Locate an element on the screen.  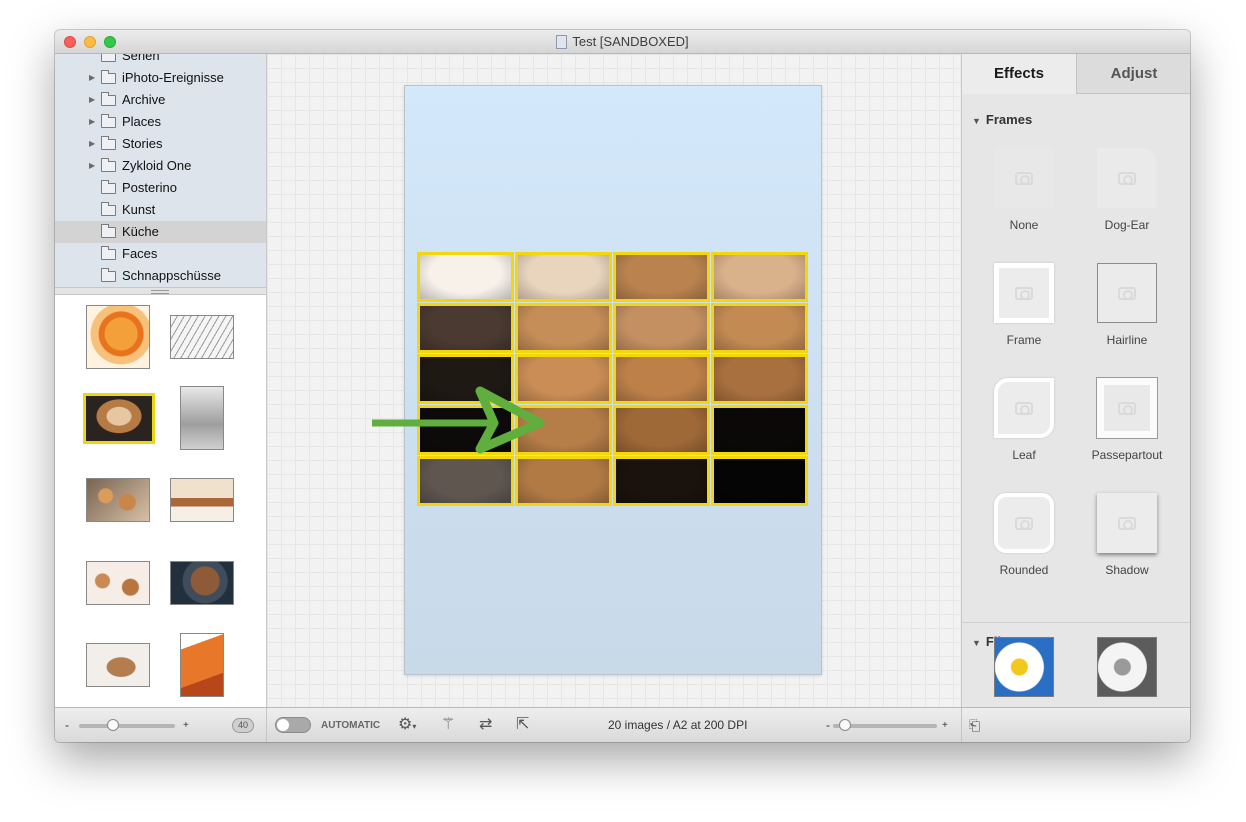
source-item-zykloid-one: ▶ Zykloid One is located at coordinates (160, 166).